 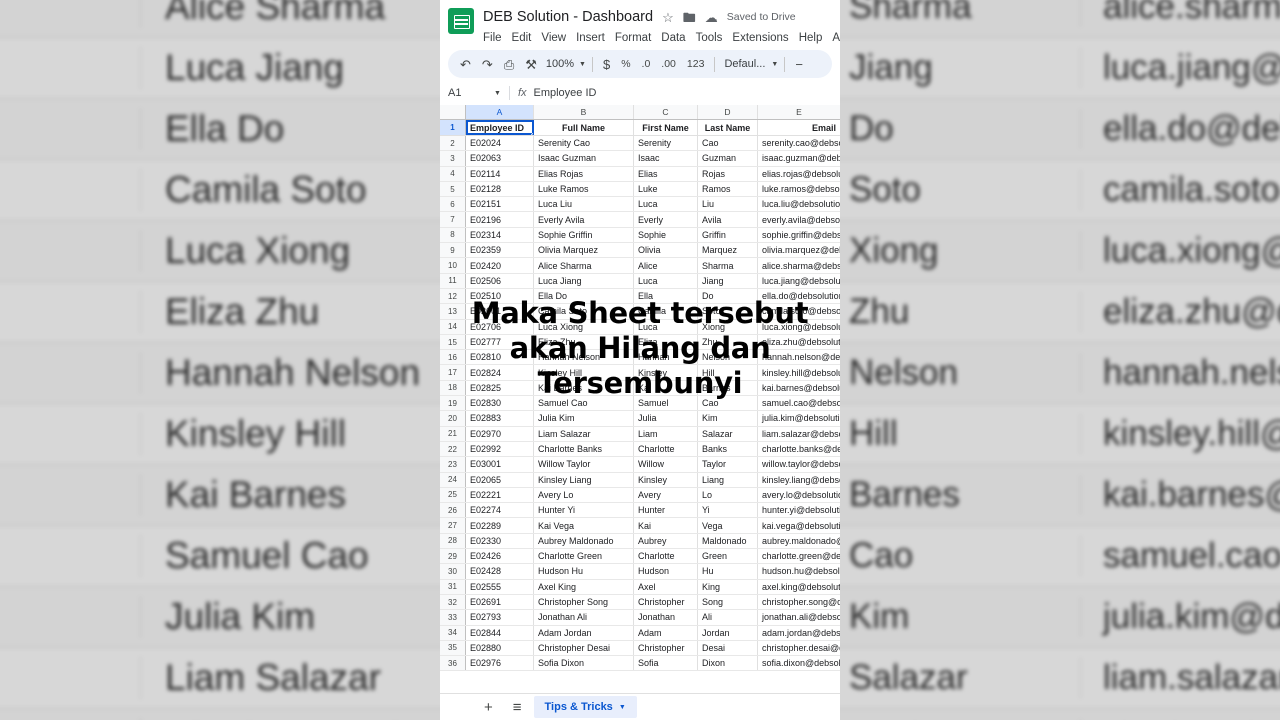 I want to click on cell-last-name: Banks, so click(x=728, y=449).